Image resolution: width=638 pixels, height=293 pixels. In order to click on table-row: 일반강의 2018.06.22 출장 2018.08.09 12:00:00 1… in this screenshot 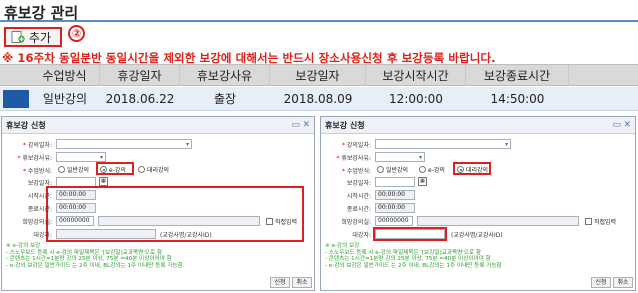, I will do `click(319, 99)`.